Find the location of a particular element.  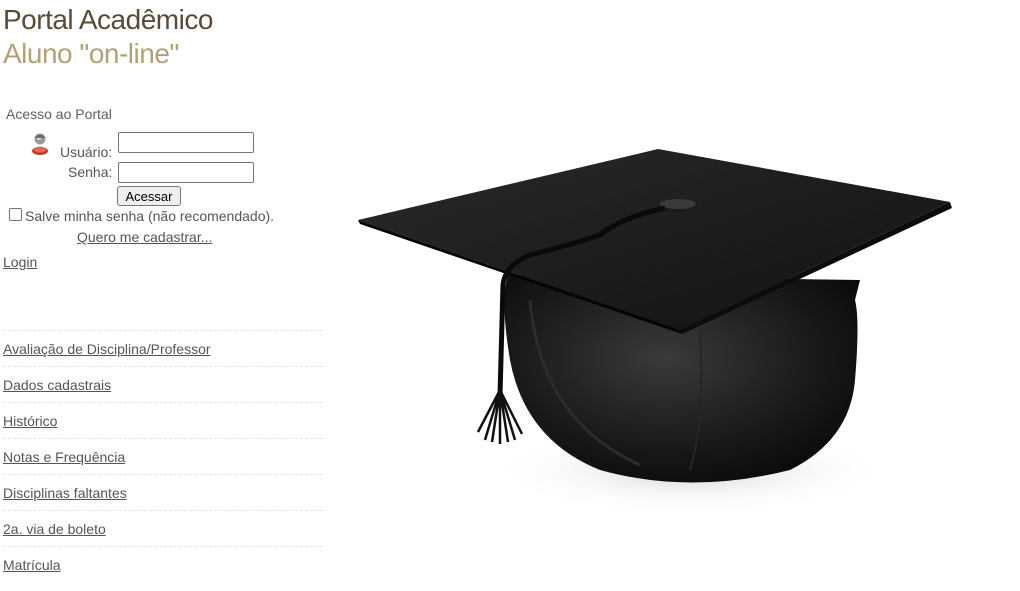

password-label: Senha: is located at coordinates (90, 172).